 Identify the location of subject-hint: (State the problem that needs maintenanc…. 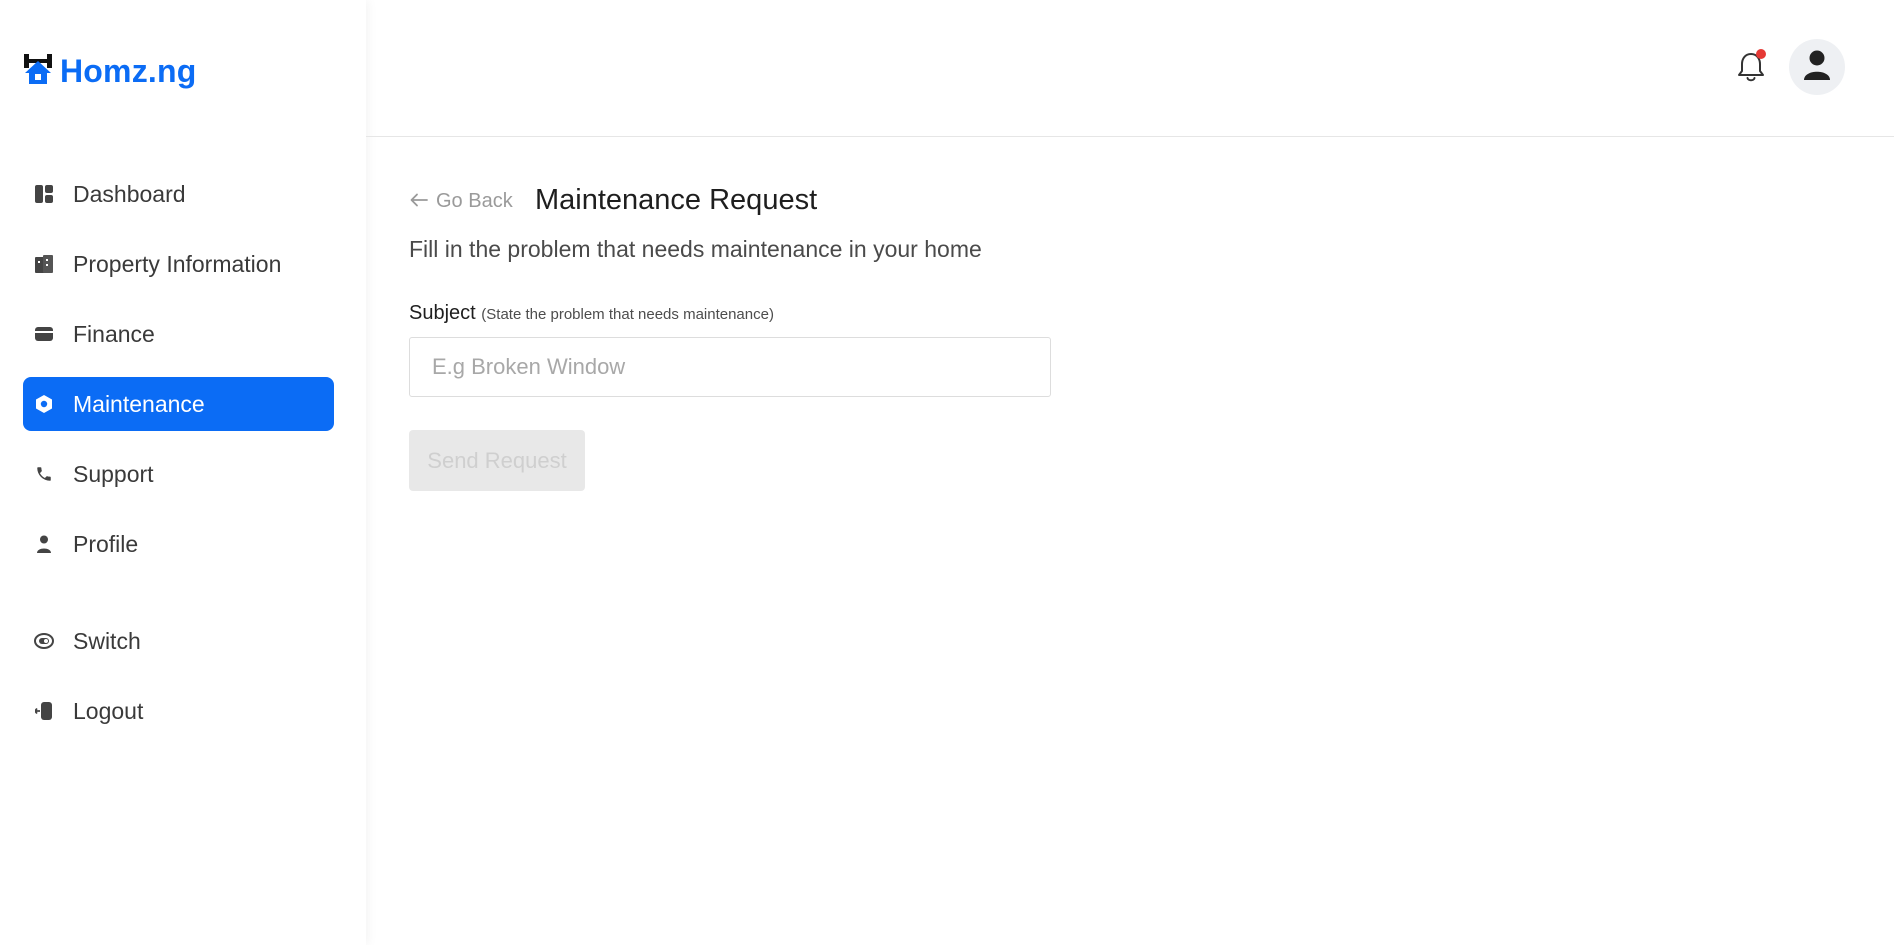
(627, 314).